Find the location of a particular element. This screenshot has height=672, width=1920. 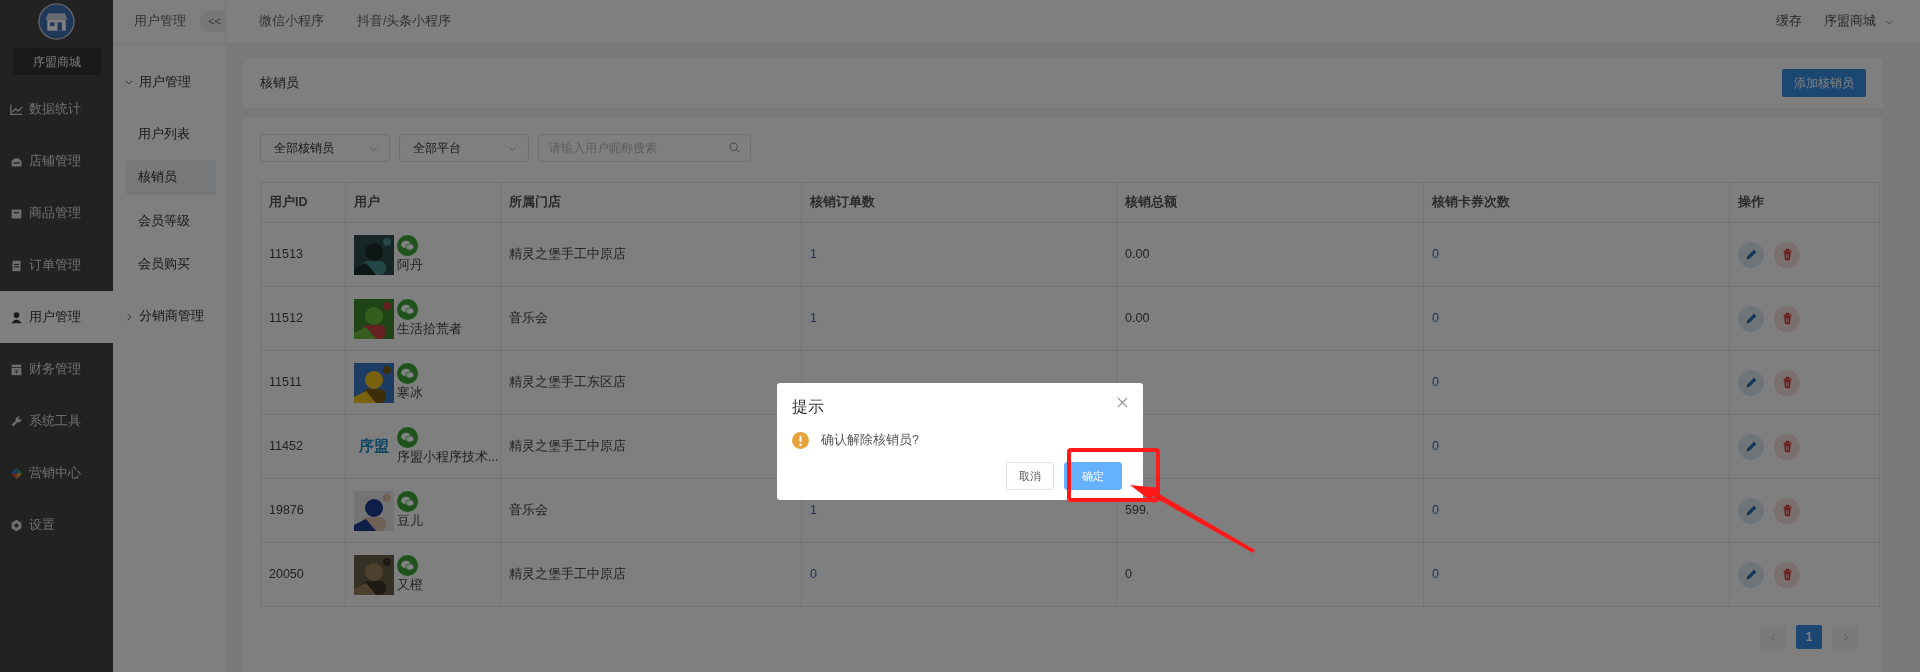

platform-tab: 抖音/头条小程序 is located at coordinates (404, 21).